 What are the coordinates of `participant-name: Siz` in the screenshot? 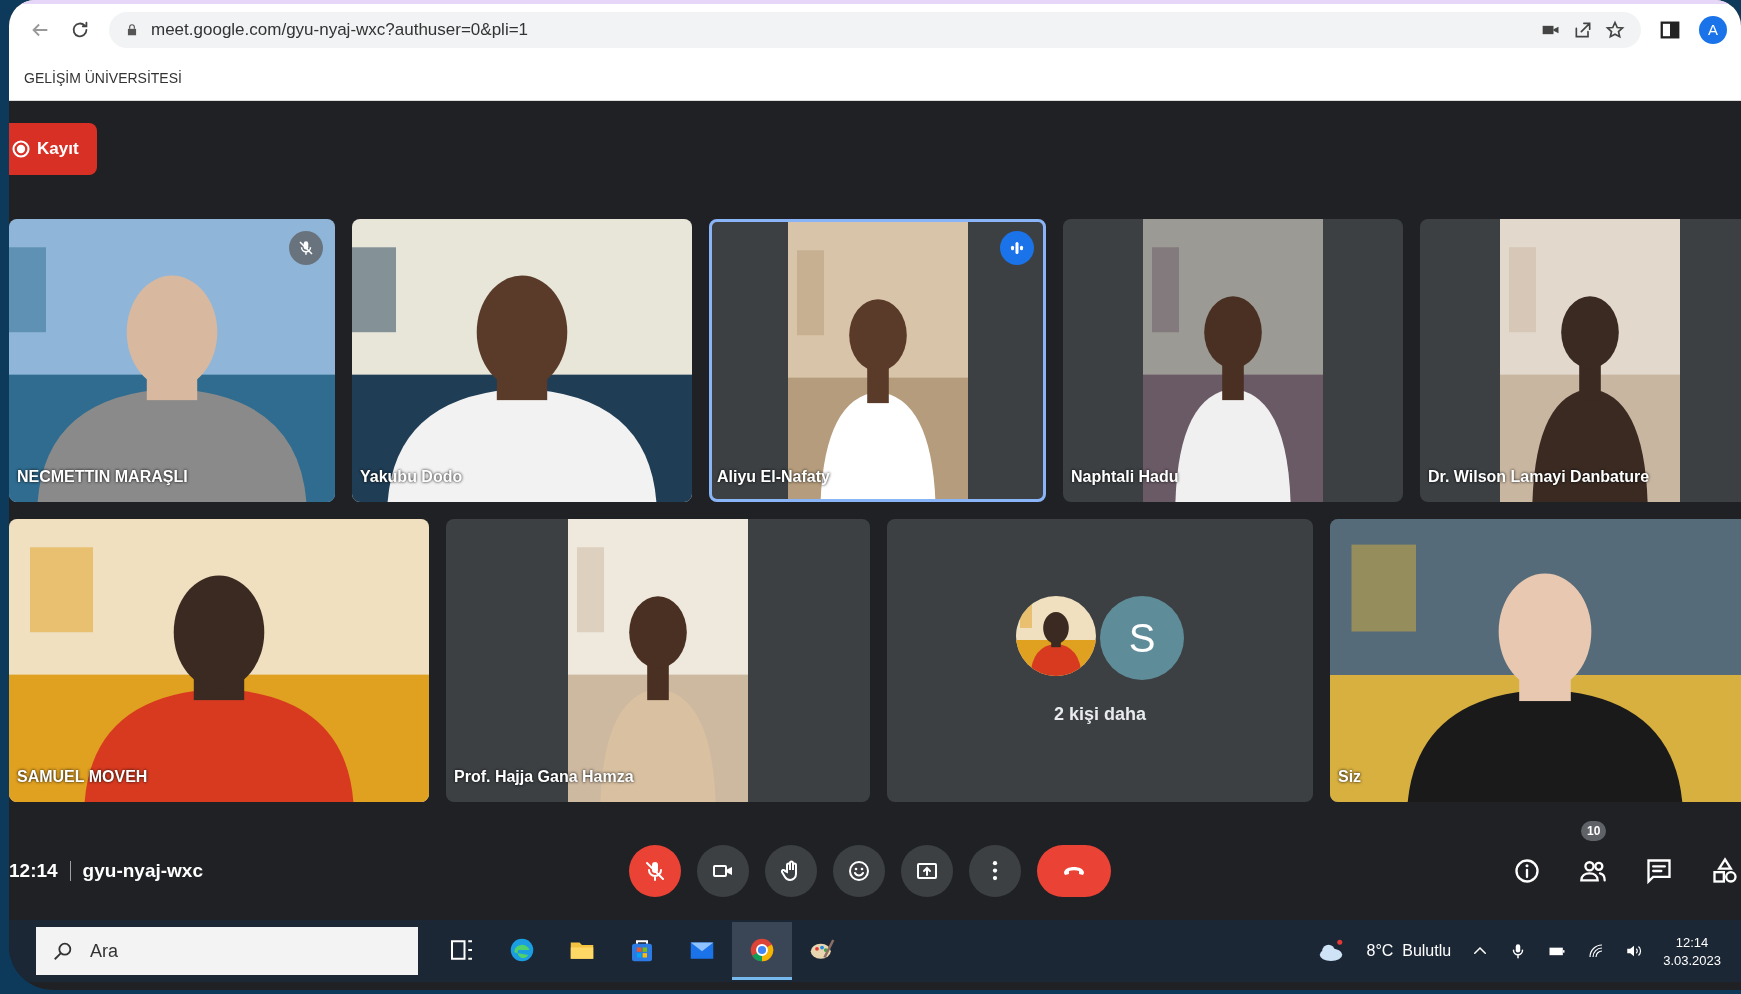 It's located at (1350, 777).